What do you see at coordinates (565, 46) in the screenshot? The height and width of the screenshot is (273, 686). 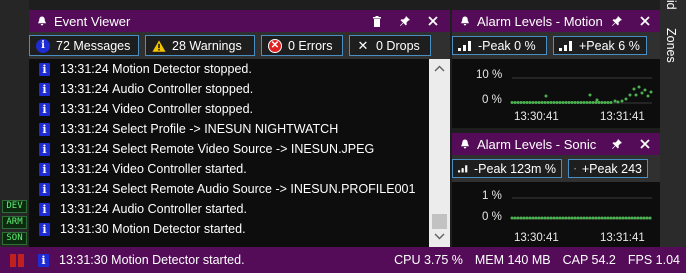 I see `signal-bars-icon` at bounding box center [565, 46].